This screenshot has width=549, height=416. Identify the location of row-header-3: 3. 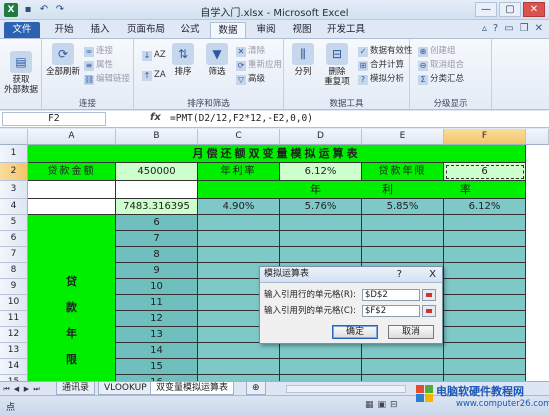
(14, 190).